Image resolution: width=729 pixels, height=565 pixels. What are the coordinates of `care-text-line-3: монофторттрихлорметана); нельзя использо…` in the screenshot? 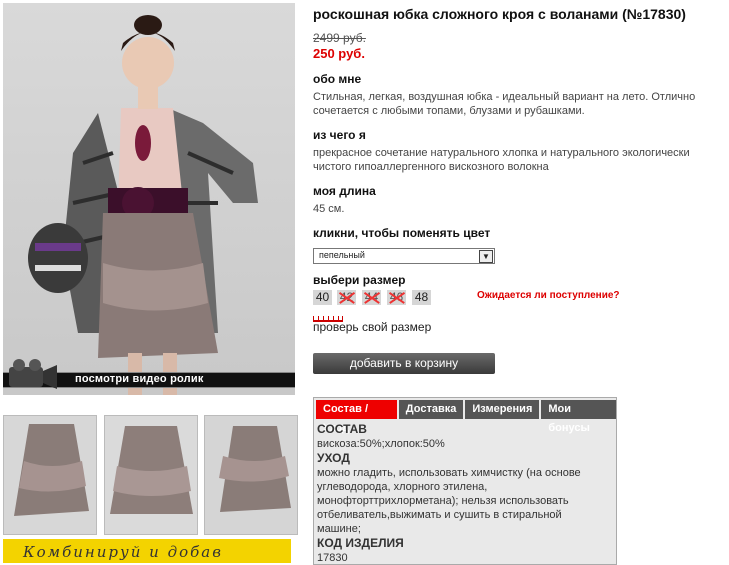 It's located at (443, 501).